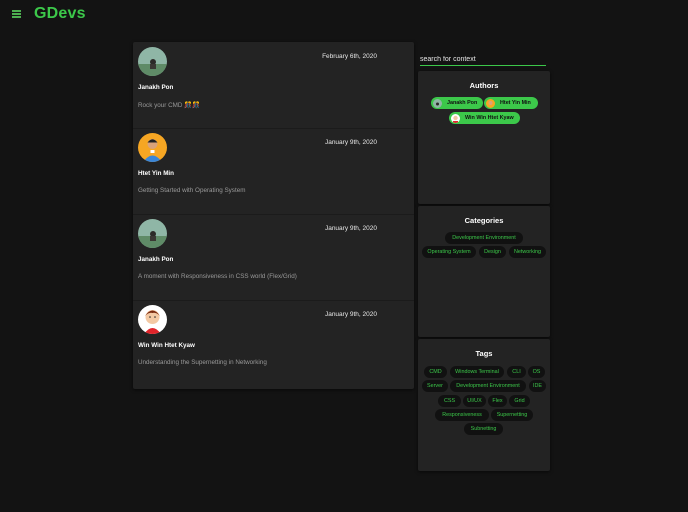  What do you see at coordinates (156, 173) in the screenshot?
I see `post-author: Htet Yin Min` at bounding box center [156, 173].